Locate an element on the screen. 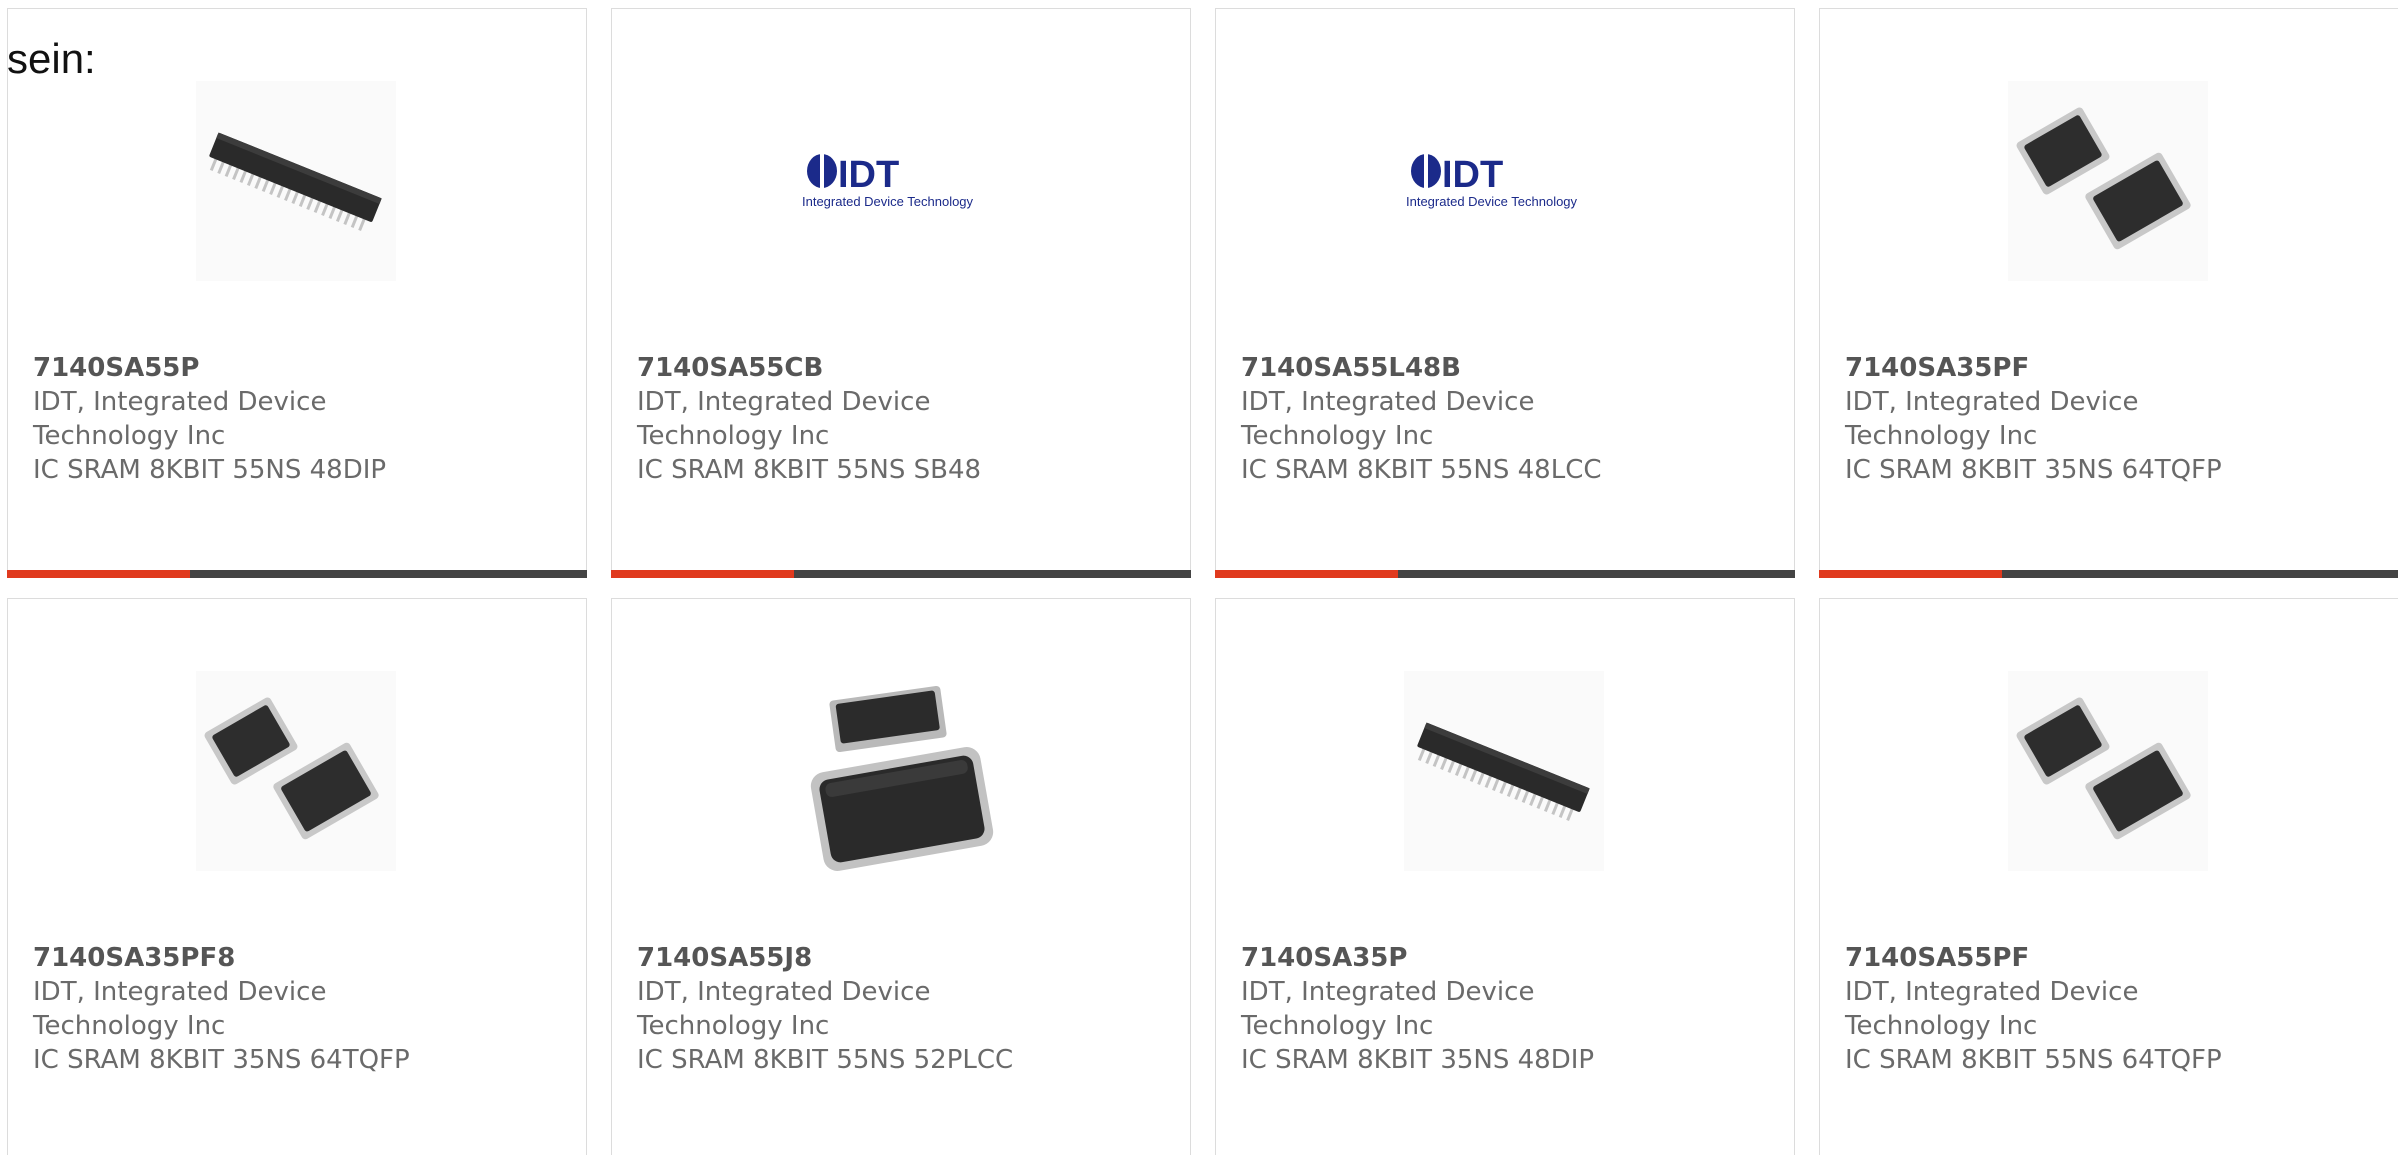 The image size is (2398, 1155). part-number: 7140SA55CB is located at coordinates (902, 368).